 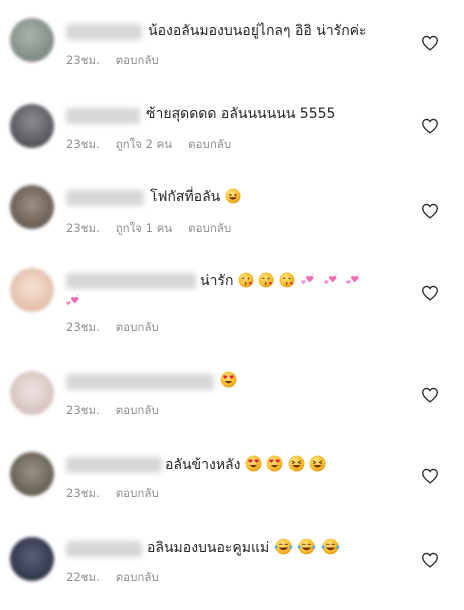 I want to click on comment-meta: 23ชม. ถูกใจ 1 คน ตอบกลับ, so click(x=156, y=228).